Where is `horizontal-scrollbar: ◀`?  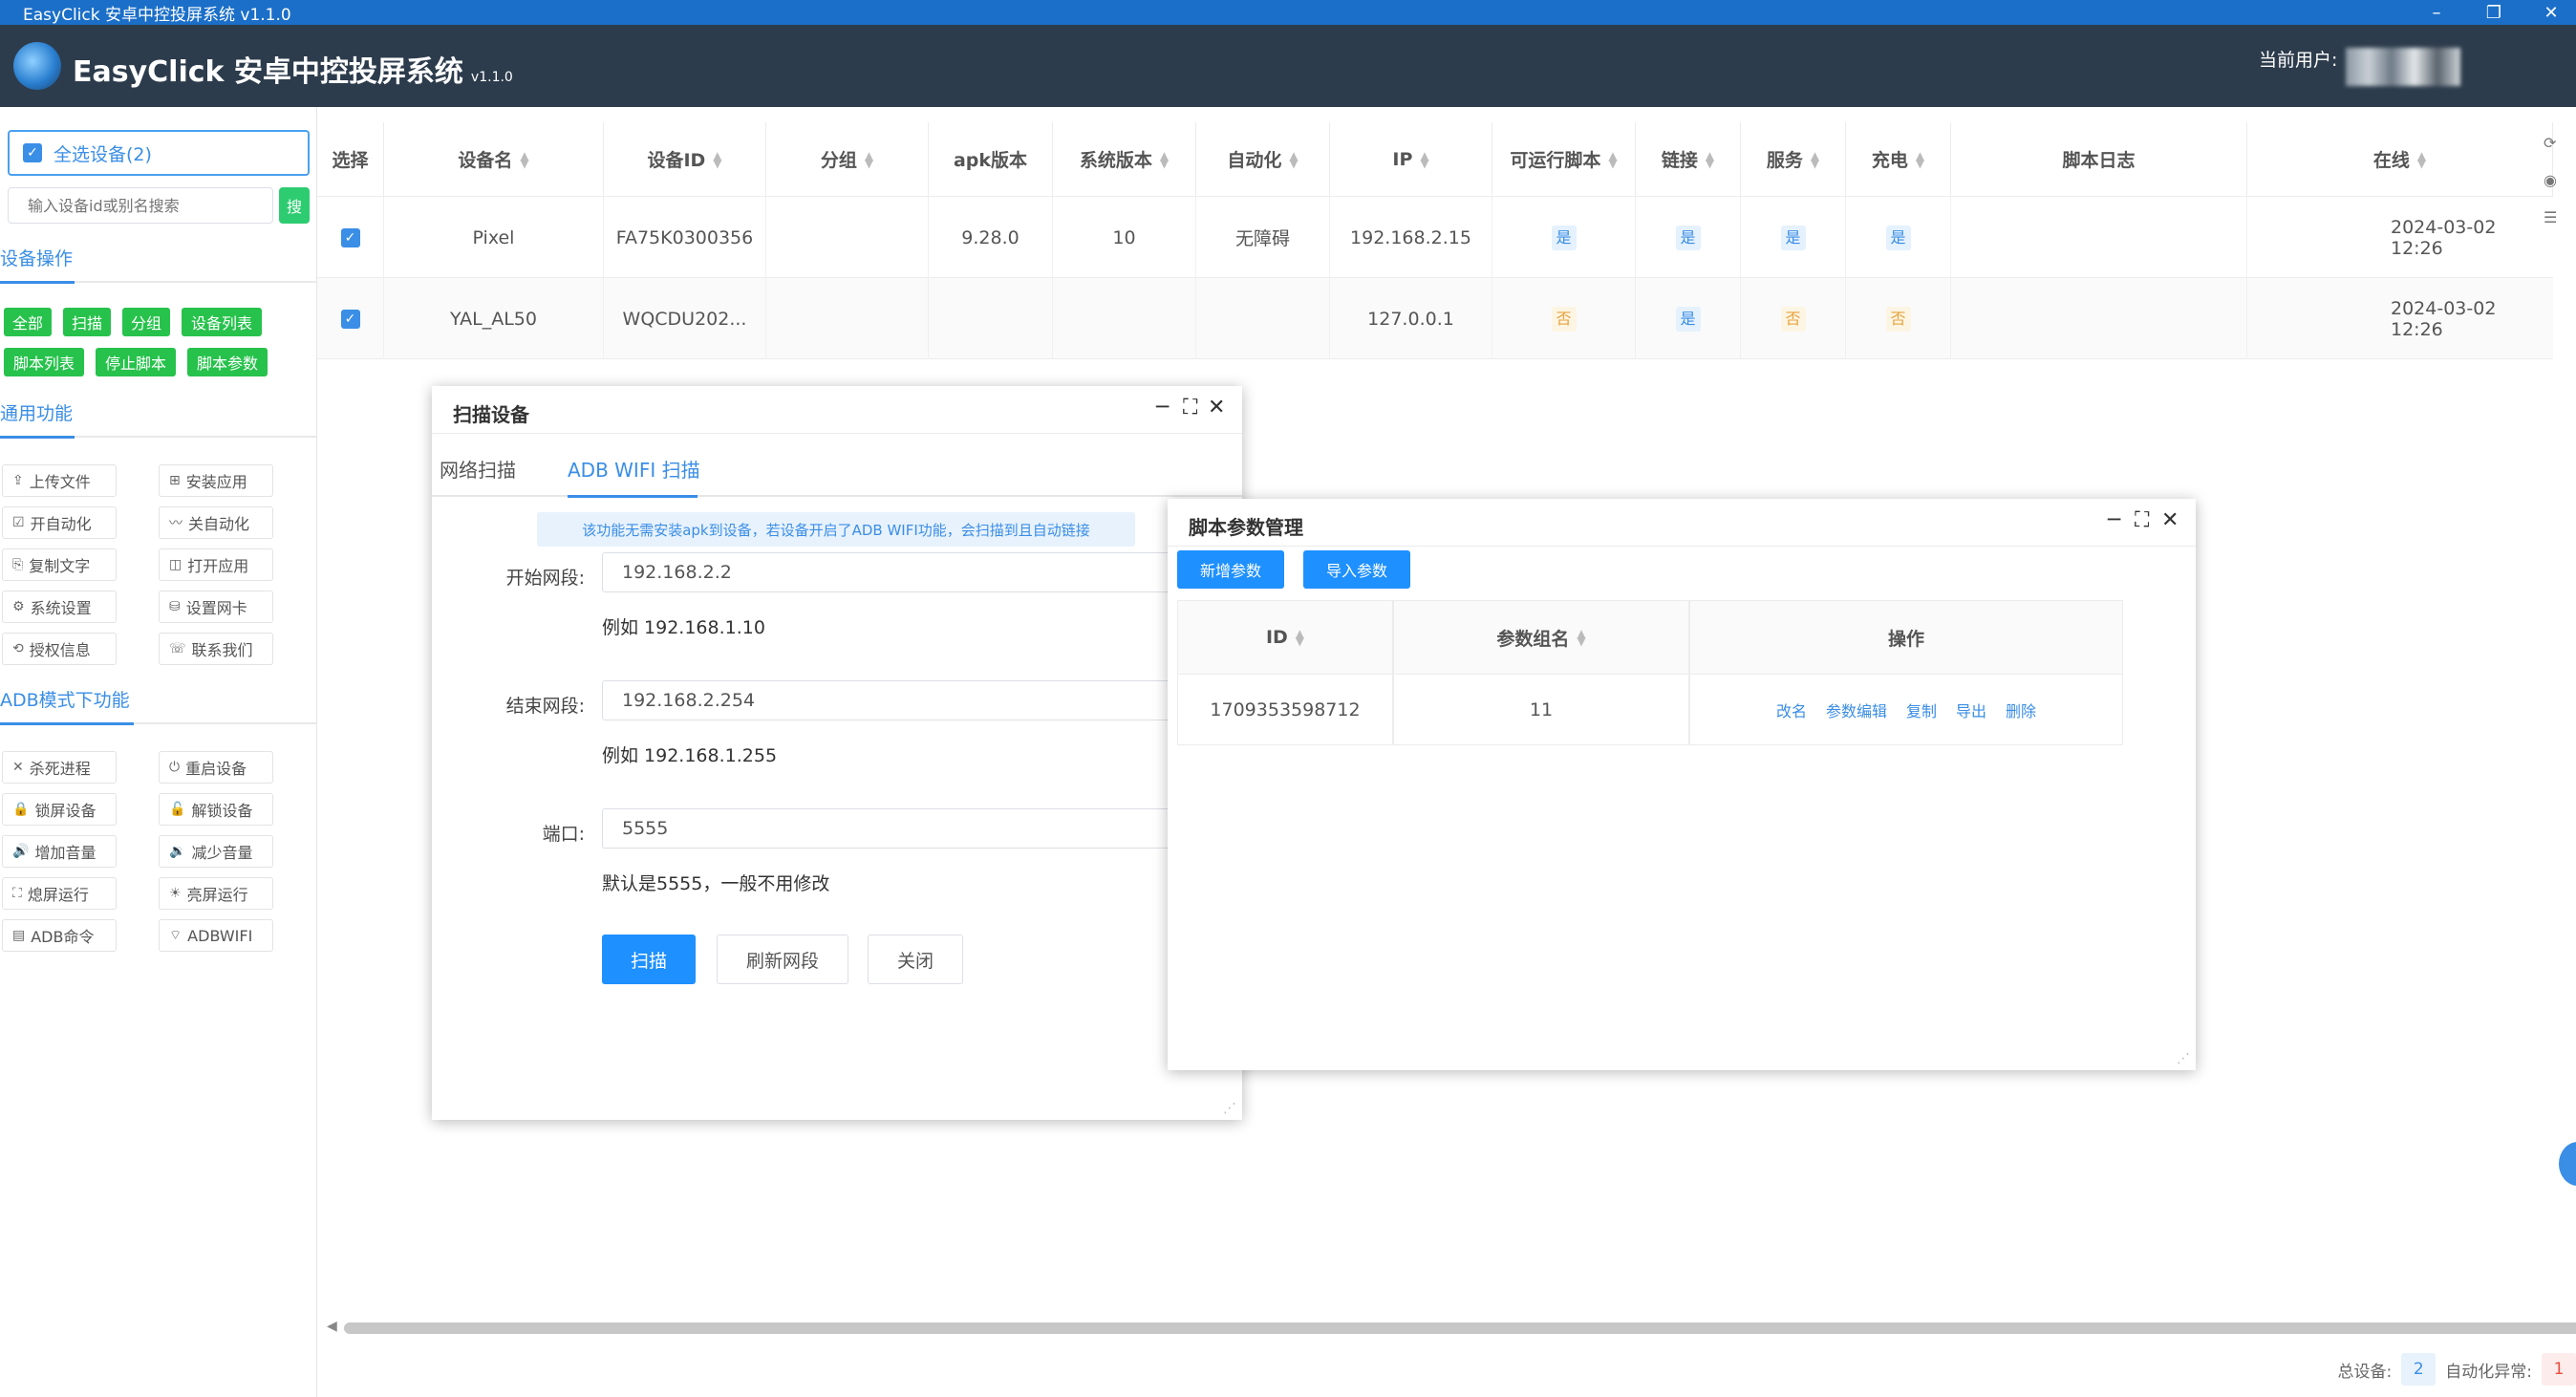
horizontal-scrollbar: ◀ is located at coordinates (1451, 1326).